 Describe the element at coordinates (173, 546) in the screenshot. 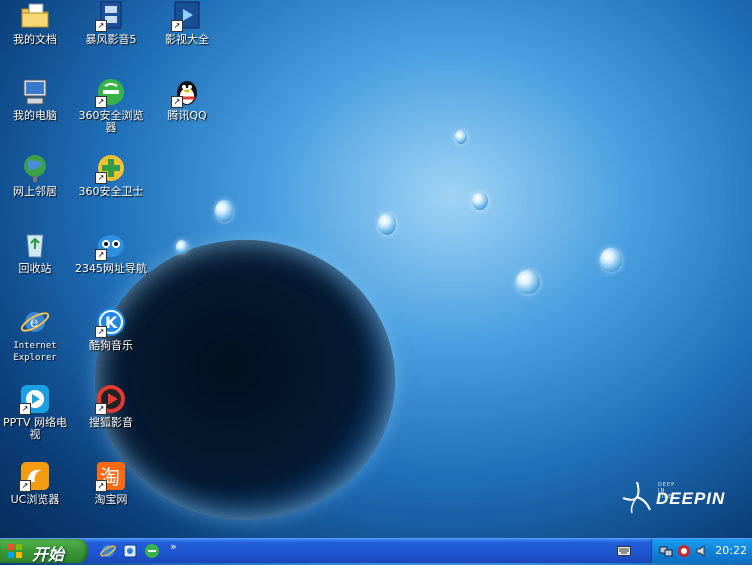

I see `quicklaunch-more-chevron: »` at that location.